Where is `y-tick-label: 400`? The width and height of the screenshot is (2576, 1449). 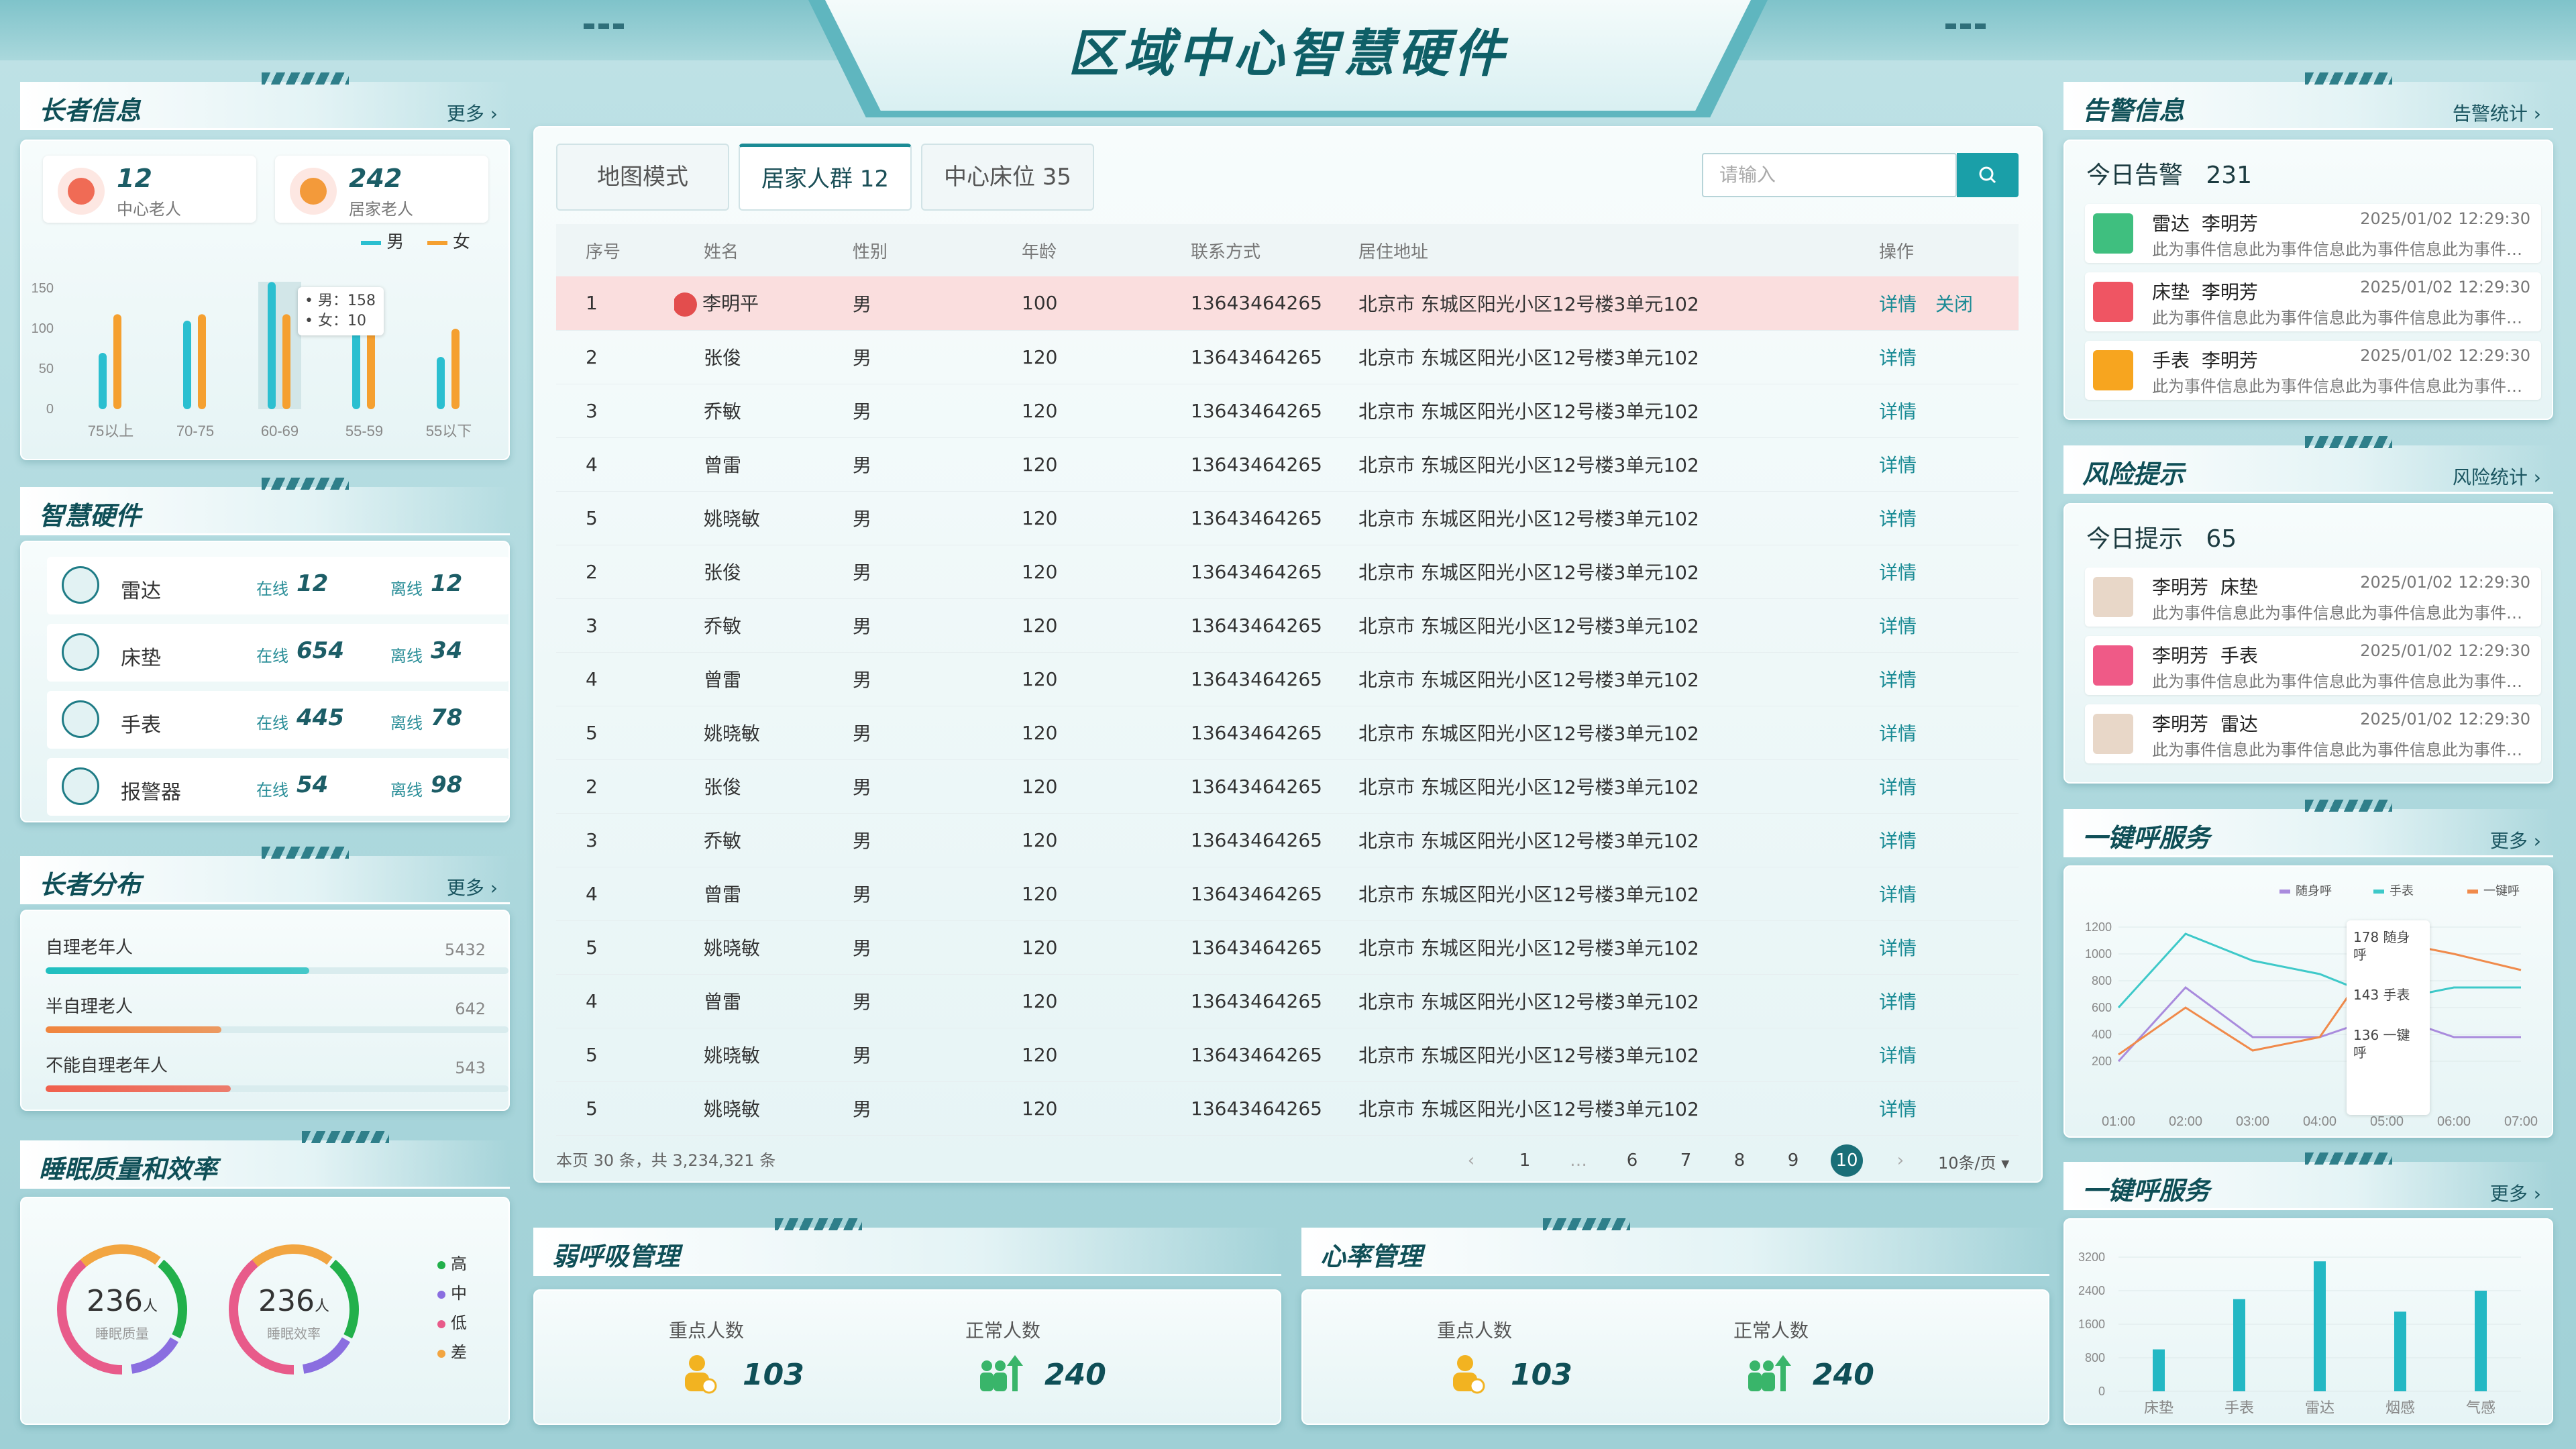 y-tick-label: 400 is located at coordinates (2102, 1034).